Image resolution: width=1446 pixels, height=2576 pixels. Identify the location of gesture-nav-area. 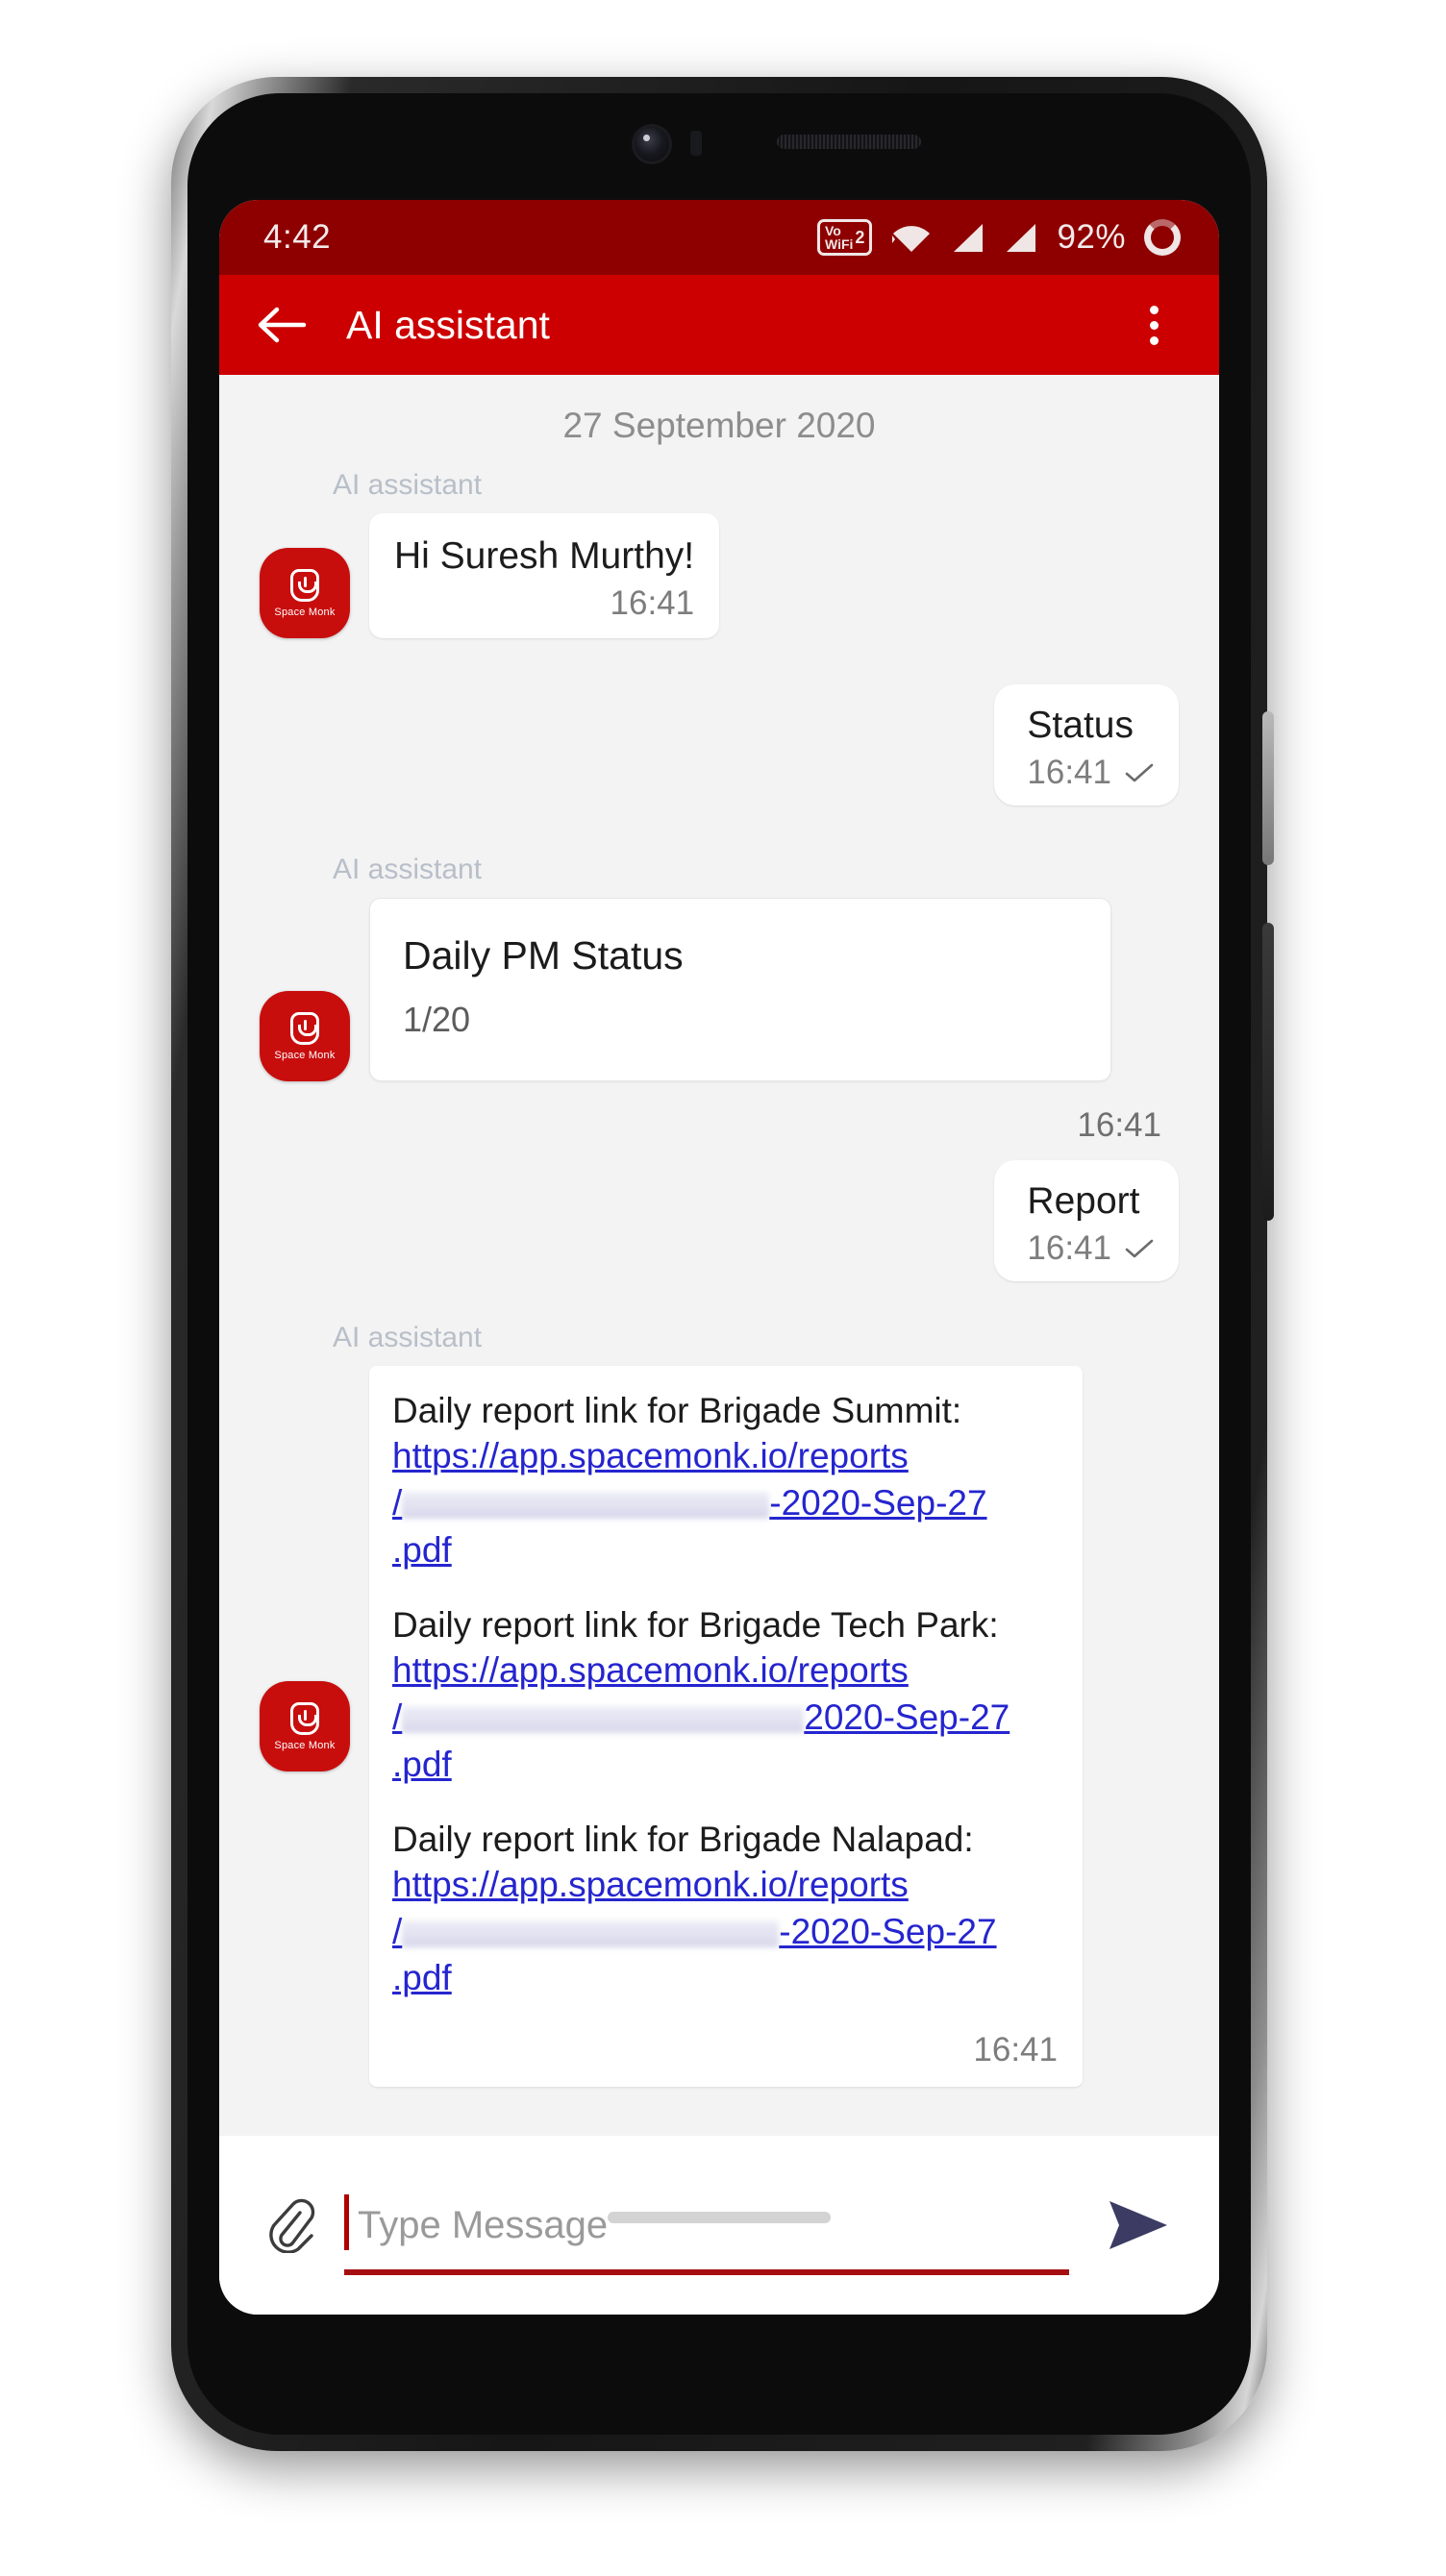
(719, 2217).